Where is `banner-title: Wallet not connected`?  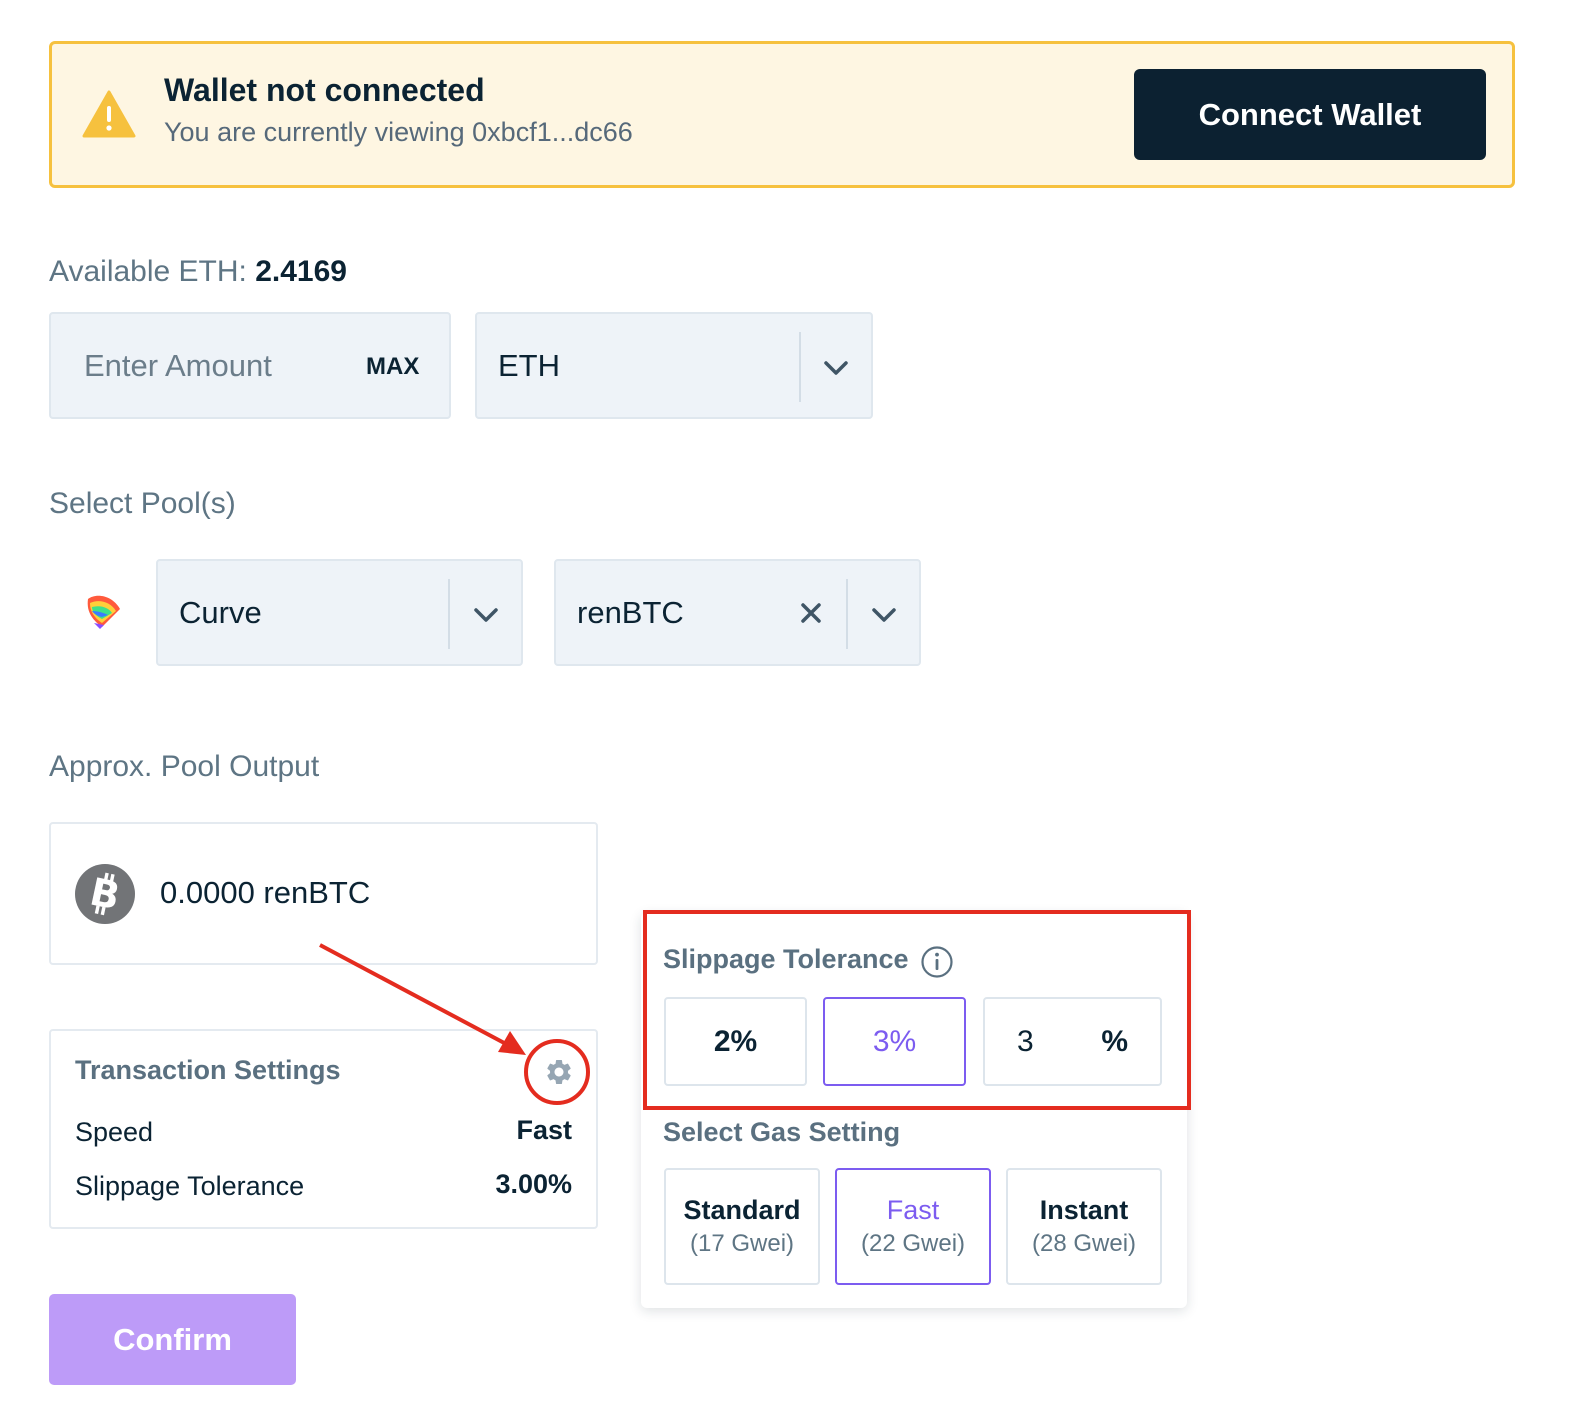 banner-title: Wallet not connected is located at coordinates (324, 90).